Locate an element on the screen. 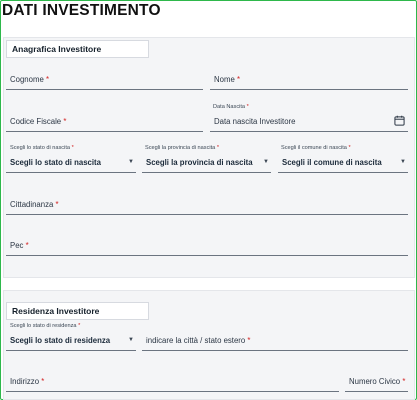  calendar-icon is located at coordinates (399, 120).